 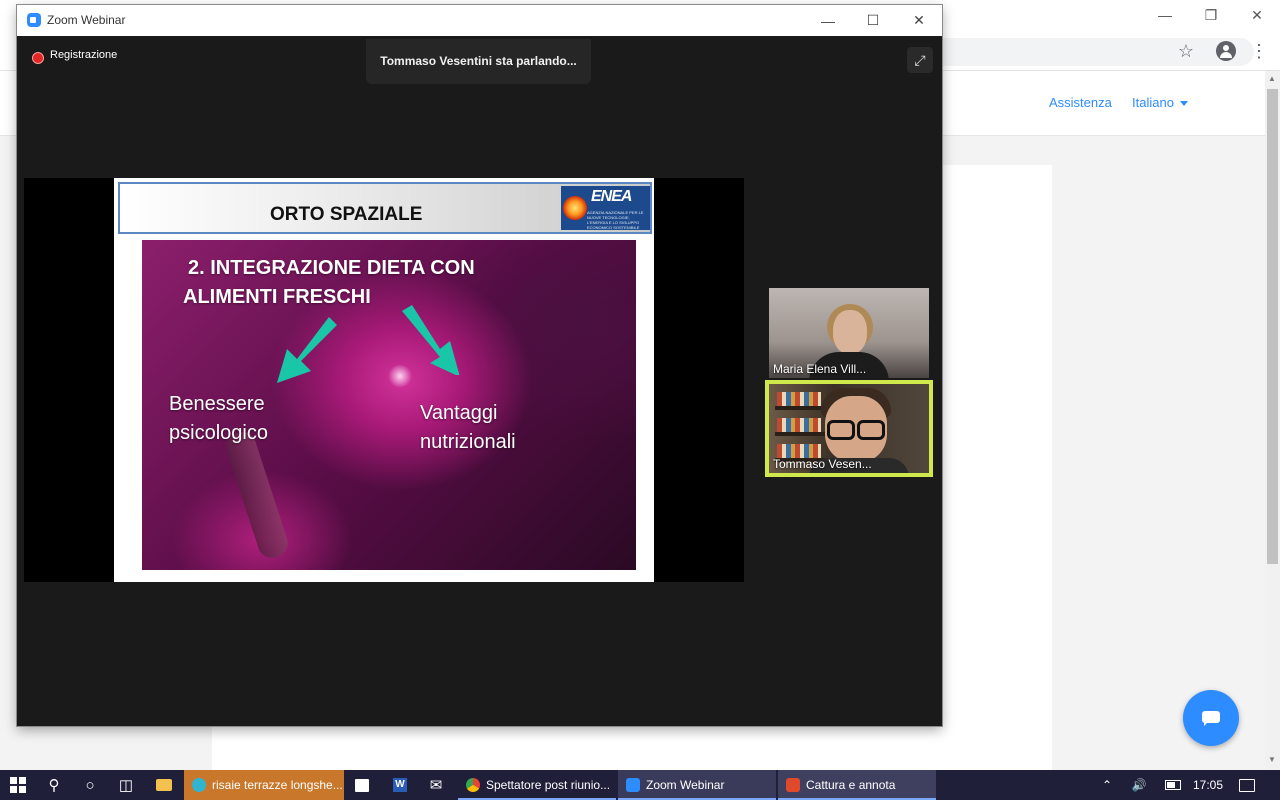 What do you see at coordinates (1208, 785) in the screenshot?
I see `clock-time: 17:05` at bounding box center [1208, 785].